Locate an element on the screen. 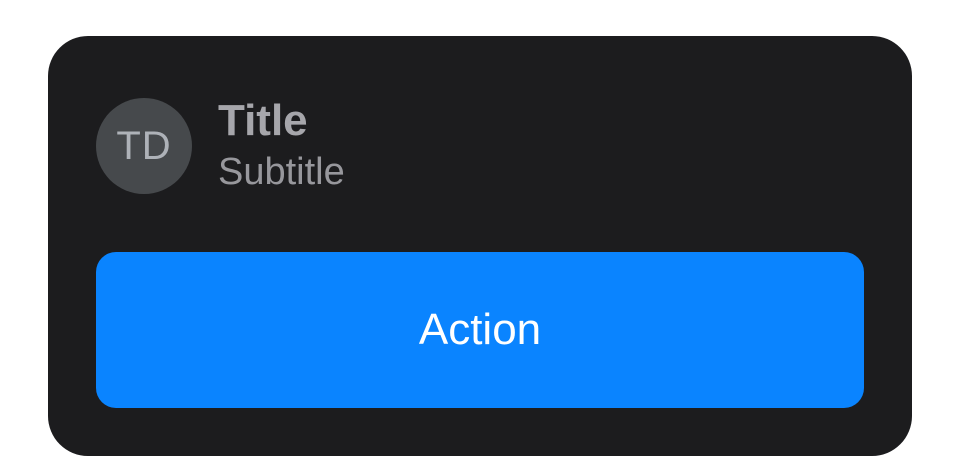  card-header: TD Title Subtitle is located at coordinates (220, 146).